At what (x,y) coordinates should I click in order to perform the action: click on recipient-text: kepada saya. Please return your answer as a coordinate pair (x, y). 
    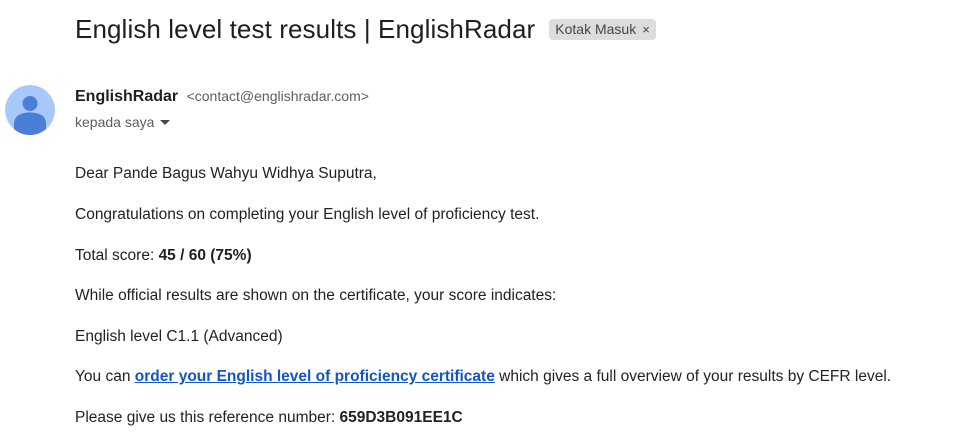
    Looking at the image, I should click on (115, 122).